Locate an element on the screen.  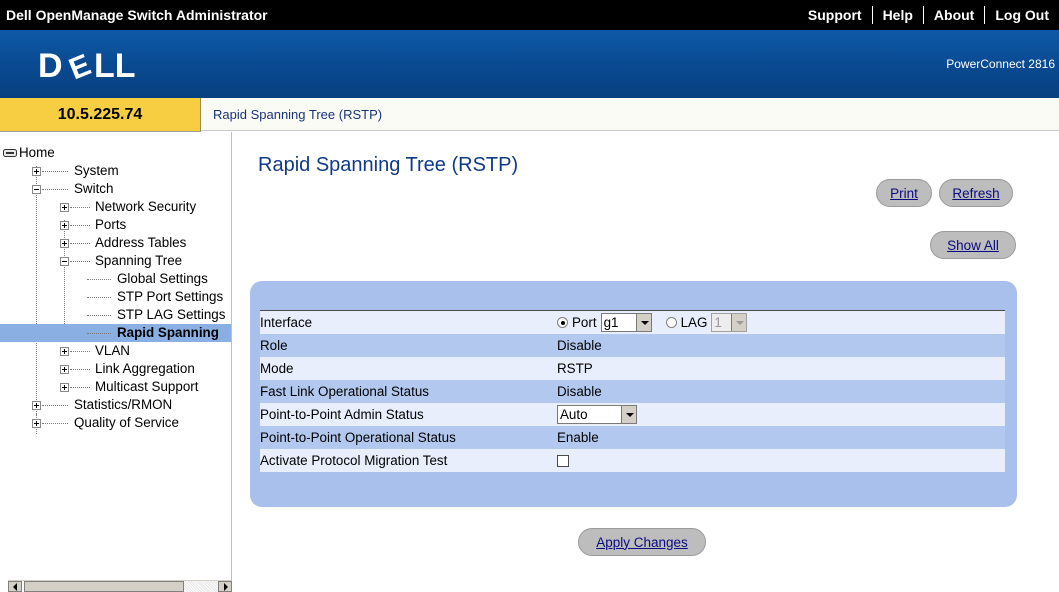
mode-value: RSTP is located at coordinates (575, 368).